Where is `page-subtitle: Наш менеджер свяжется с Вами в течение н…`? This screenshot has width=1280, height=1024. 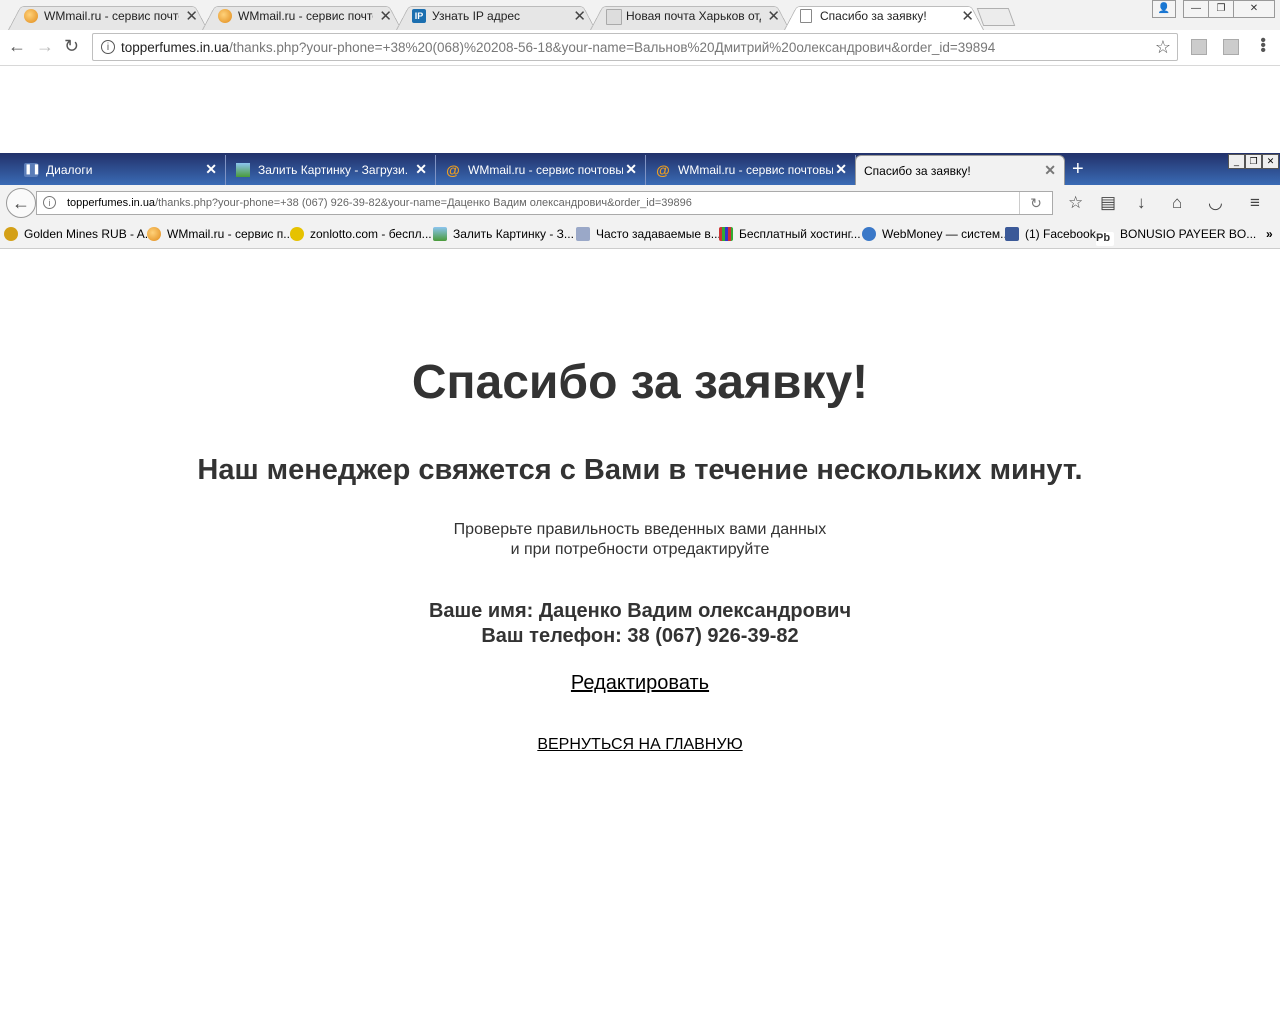 page-subtitle: Наш менеджер свяжется с Вами в течение н… is located at coordinates (640, 470).